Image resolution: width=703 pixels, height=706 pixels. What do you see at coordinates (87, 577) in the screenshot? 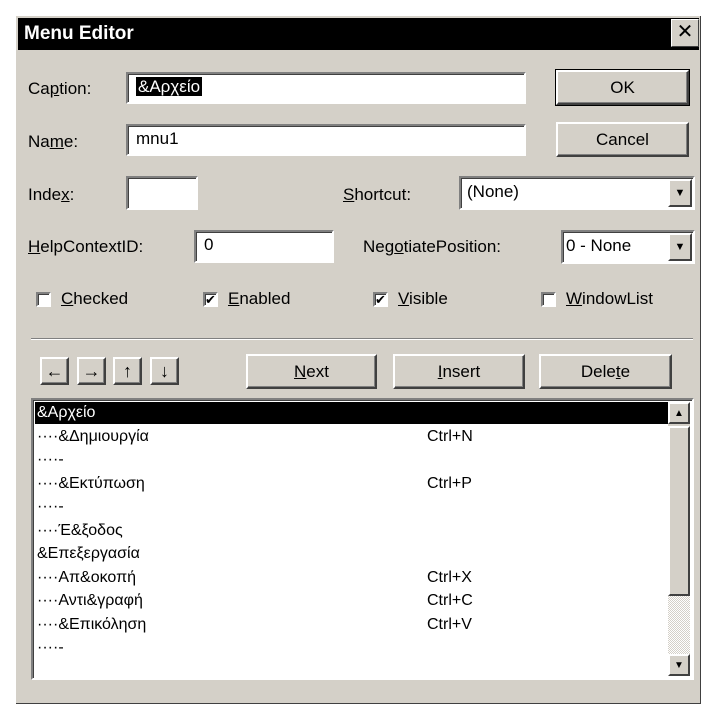
I see `list-item-caption: ····Απ&οκοπή` at bounding box center [87, 577].